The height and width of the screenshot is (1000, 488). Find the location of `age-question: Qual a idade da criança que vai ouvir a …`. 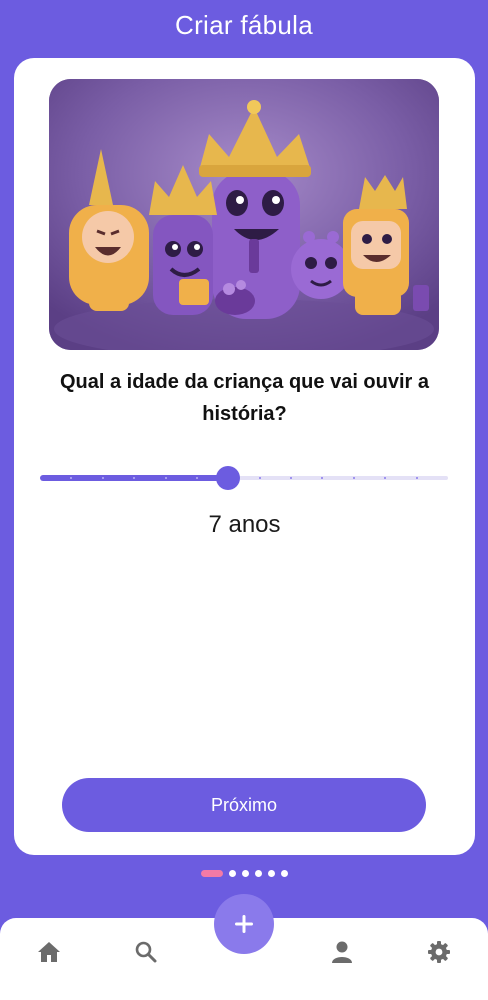

age-question: Qual a idade da criança que vai ouvir a … is located at coordinates (244, 398).